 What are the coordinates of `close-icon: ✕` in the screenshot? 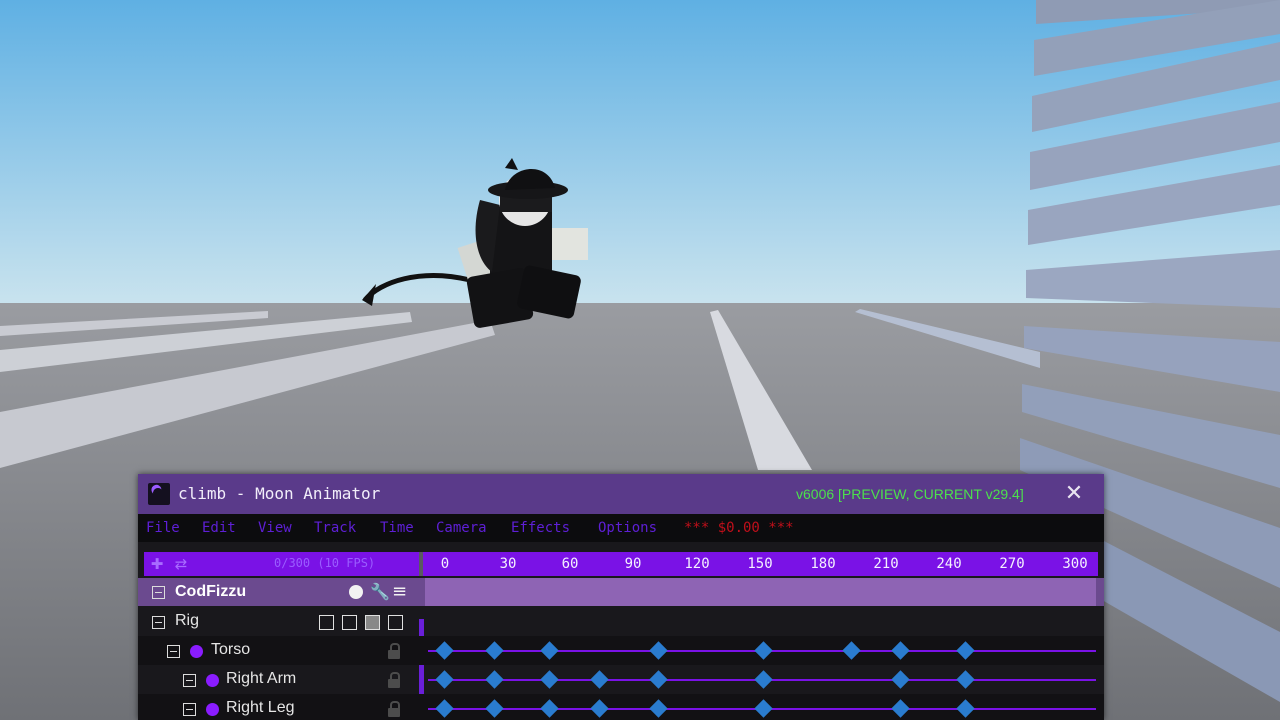 It's located at (1074, 494).